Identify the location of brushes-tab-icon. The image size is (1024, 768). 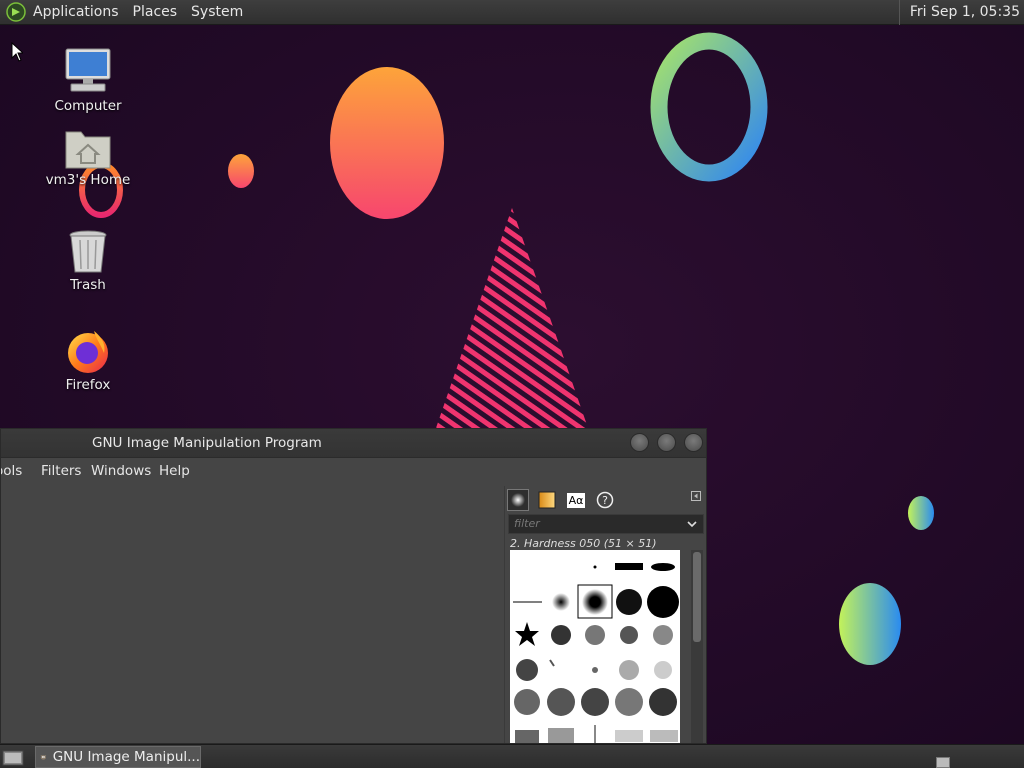
(518, 500).